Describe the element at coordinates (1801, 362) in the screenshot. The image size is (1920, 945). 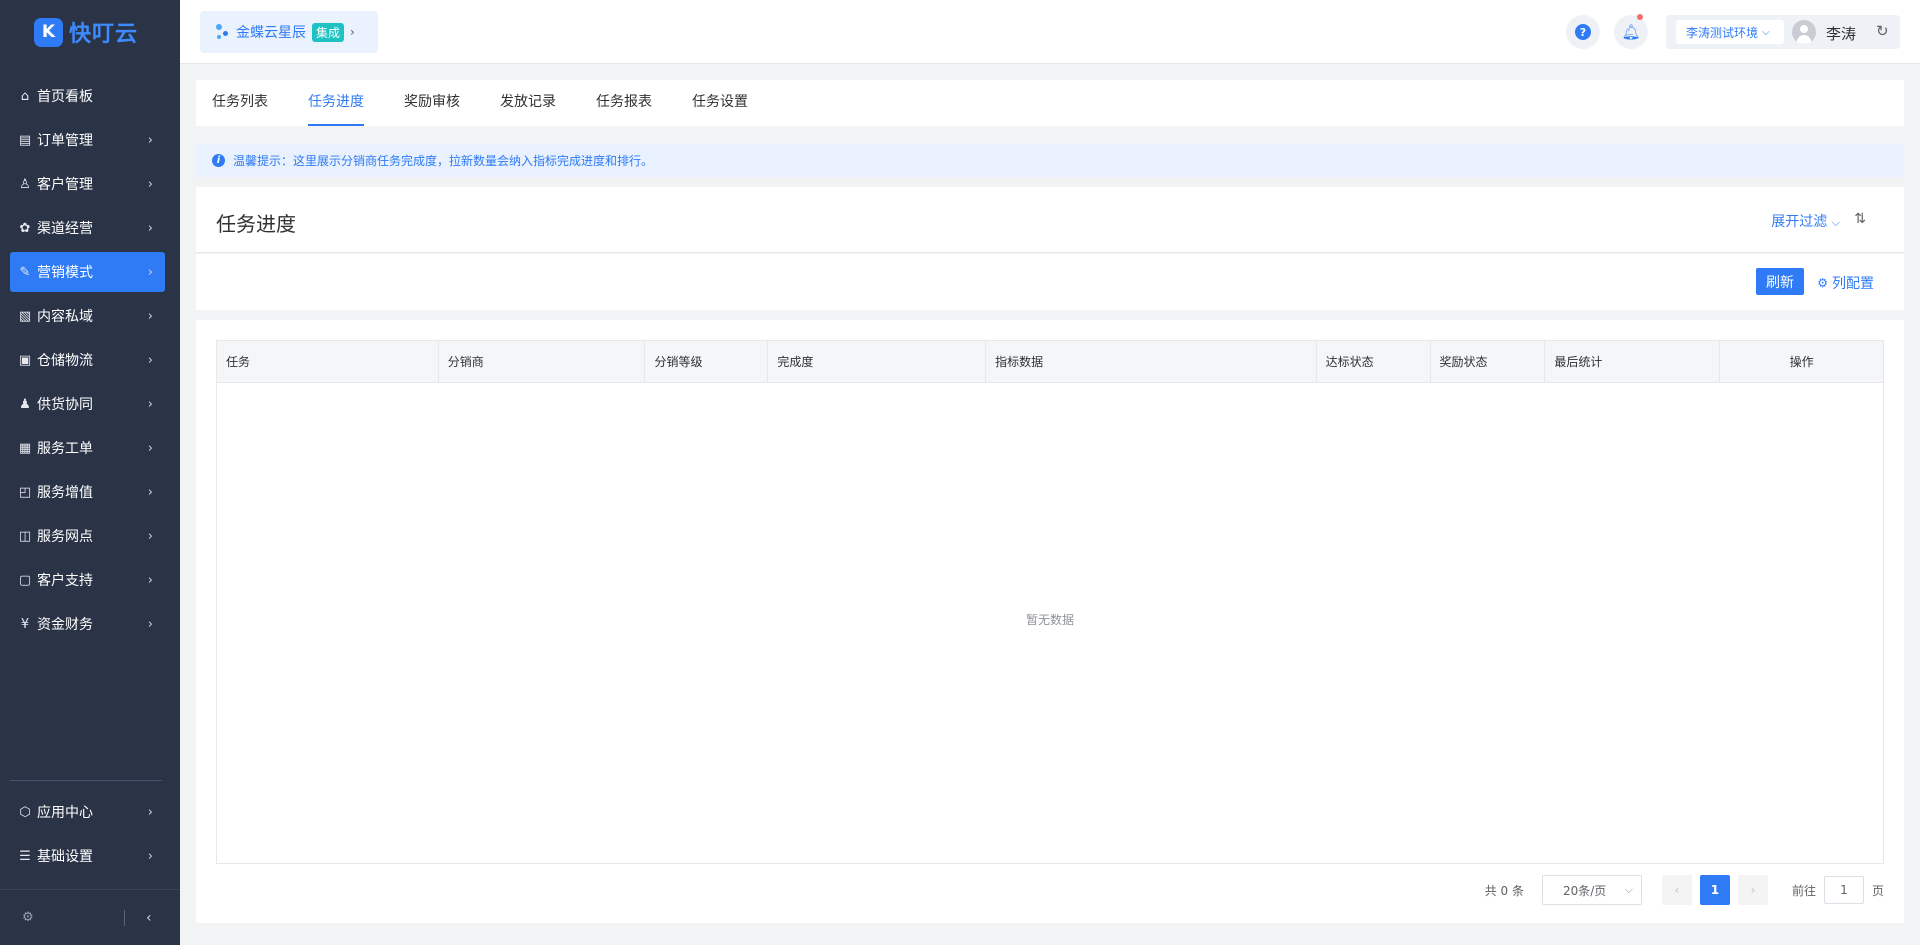
I see `column-header: 操作` at that location.